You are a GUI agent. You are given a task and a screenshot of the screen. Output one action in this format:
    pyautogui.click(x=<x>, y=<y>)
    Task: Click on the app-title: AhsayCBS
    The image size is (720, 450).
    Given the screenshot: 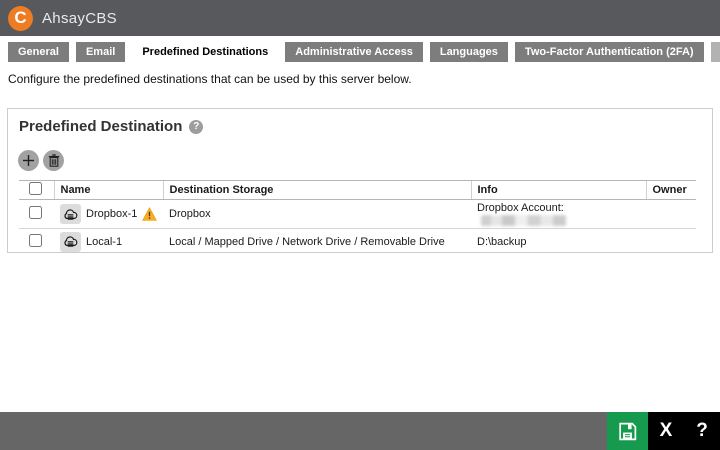 What is the action you would take?
    pyautogui.click(x=79, y=18)
    